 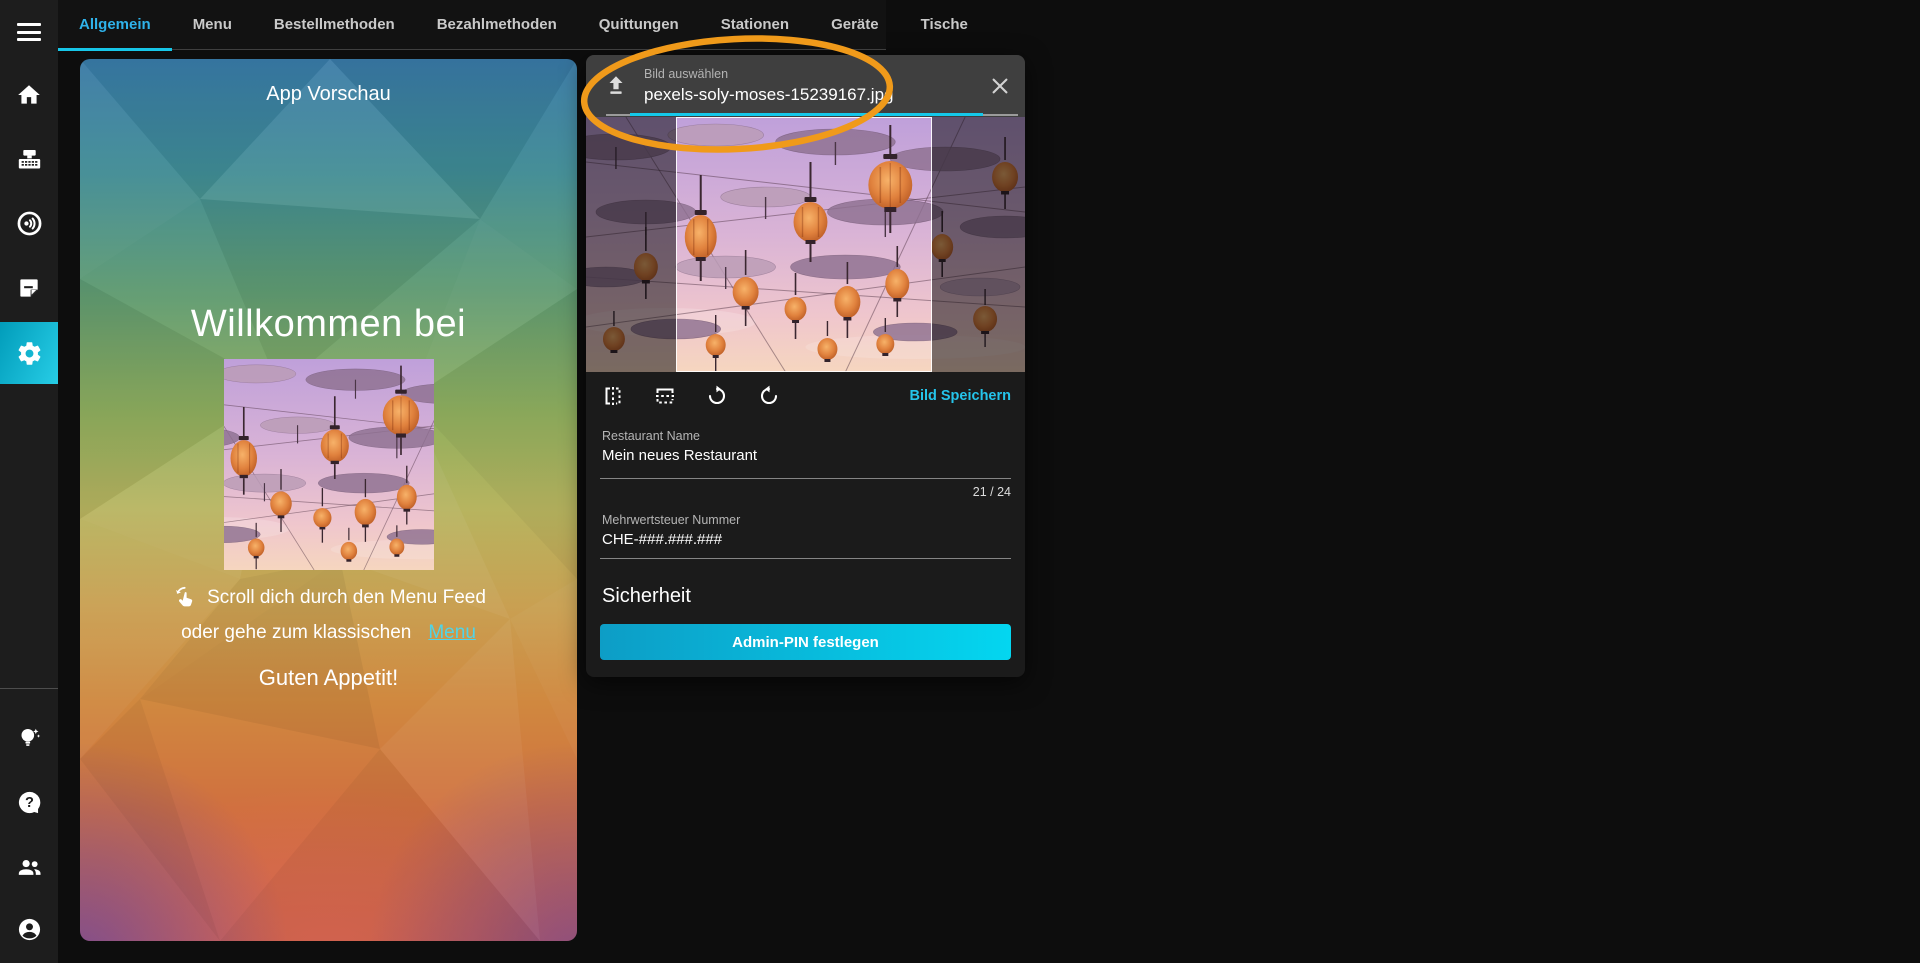 I want to click on filename-active-underline, so click(x=806, y=114).